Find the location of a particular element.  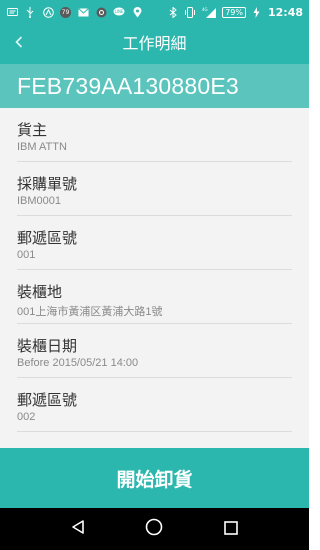

clock: 12:48 is located at coordinates (285, 12).